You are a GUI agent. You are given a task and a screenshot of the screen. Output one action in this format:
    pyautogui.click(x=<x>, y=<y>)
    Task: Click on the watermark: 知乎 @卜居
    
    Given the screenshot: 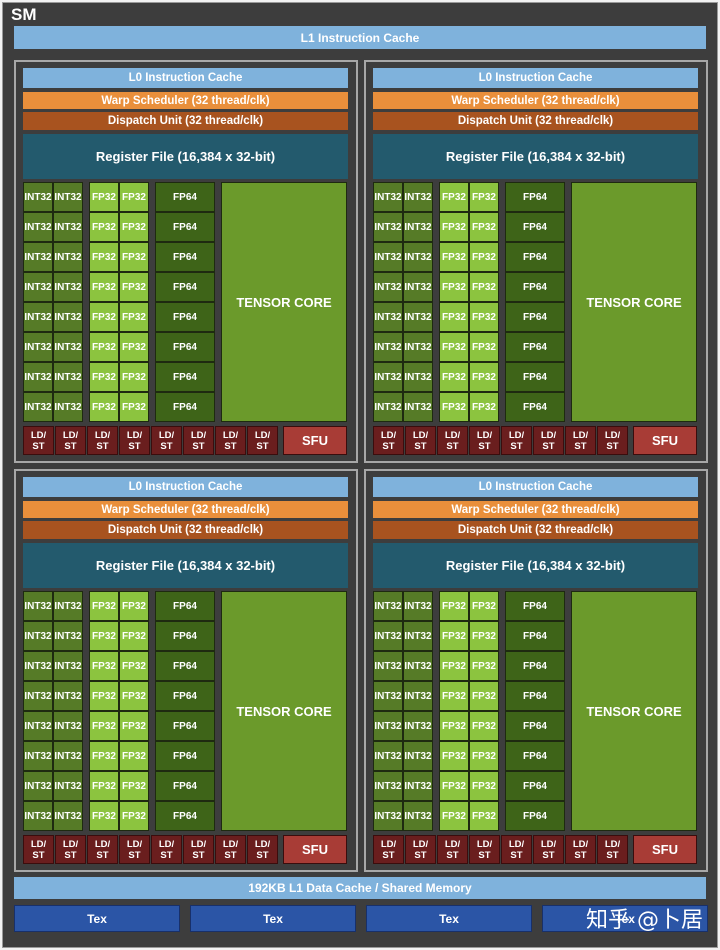 What is the action you would take?
    pyautogui.click(x=644, y=920)
    